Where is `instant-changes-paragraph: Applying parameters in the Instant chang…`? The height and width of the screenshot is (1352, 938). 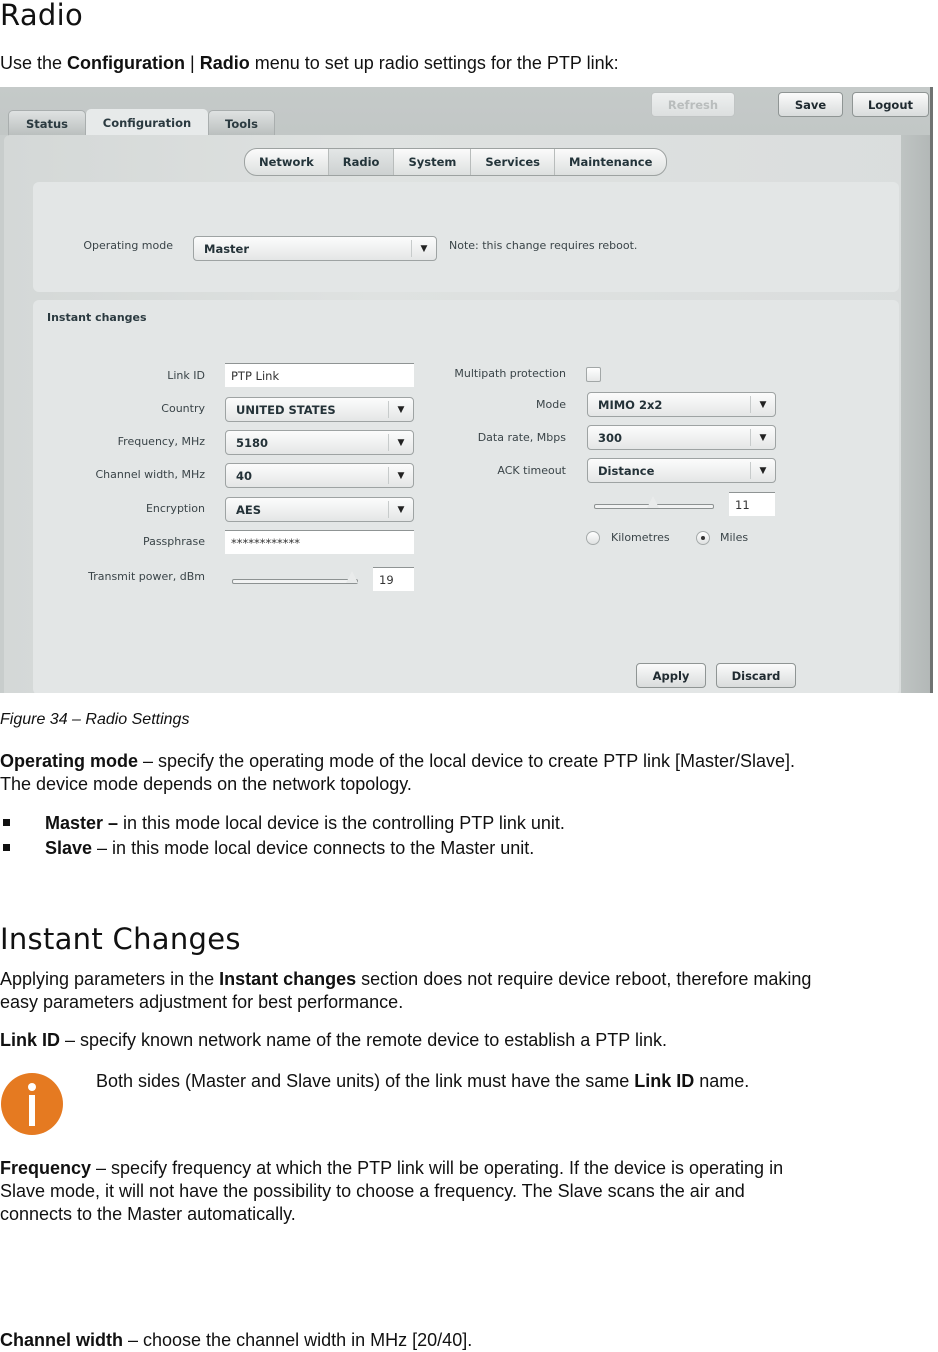
instant-changes-paragraph: Applying parameters in the Instant chang… is located at coordinates (469, 991).